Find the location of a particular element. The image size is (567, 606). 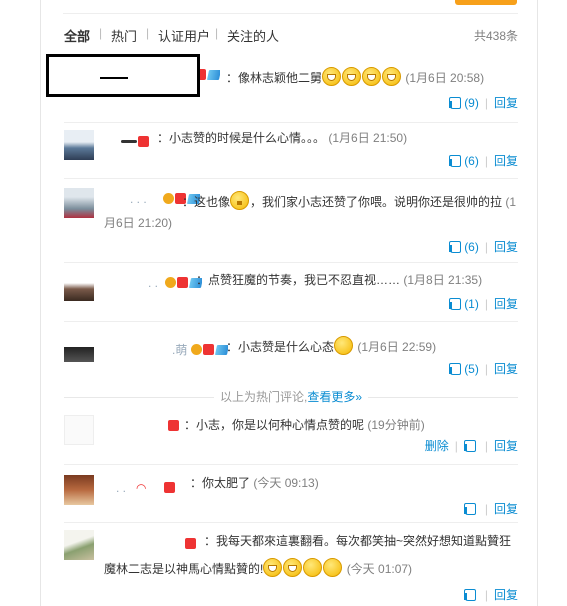

comment-text: ：小志，你是以何种心情点赞的呢 (19分钟前) is located at coordinates (304, 425).